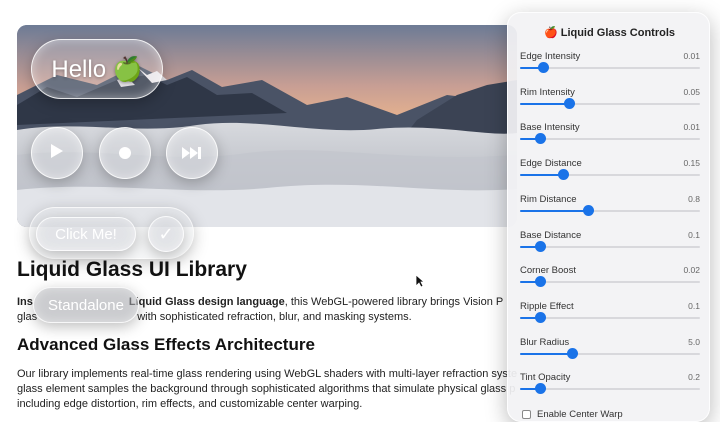  What do you see at coordinates (551, 235) in the screenshot?
I see `slider-label: Base Distance` at bounding box center [551, 235].